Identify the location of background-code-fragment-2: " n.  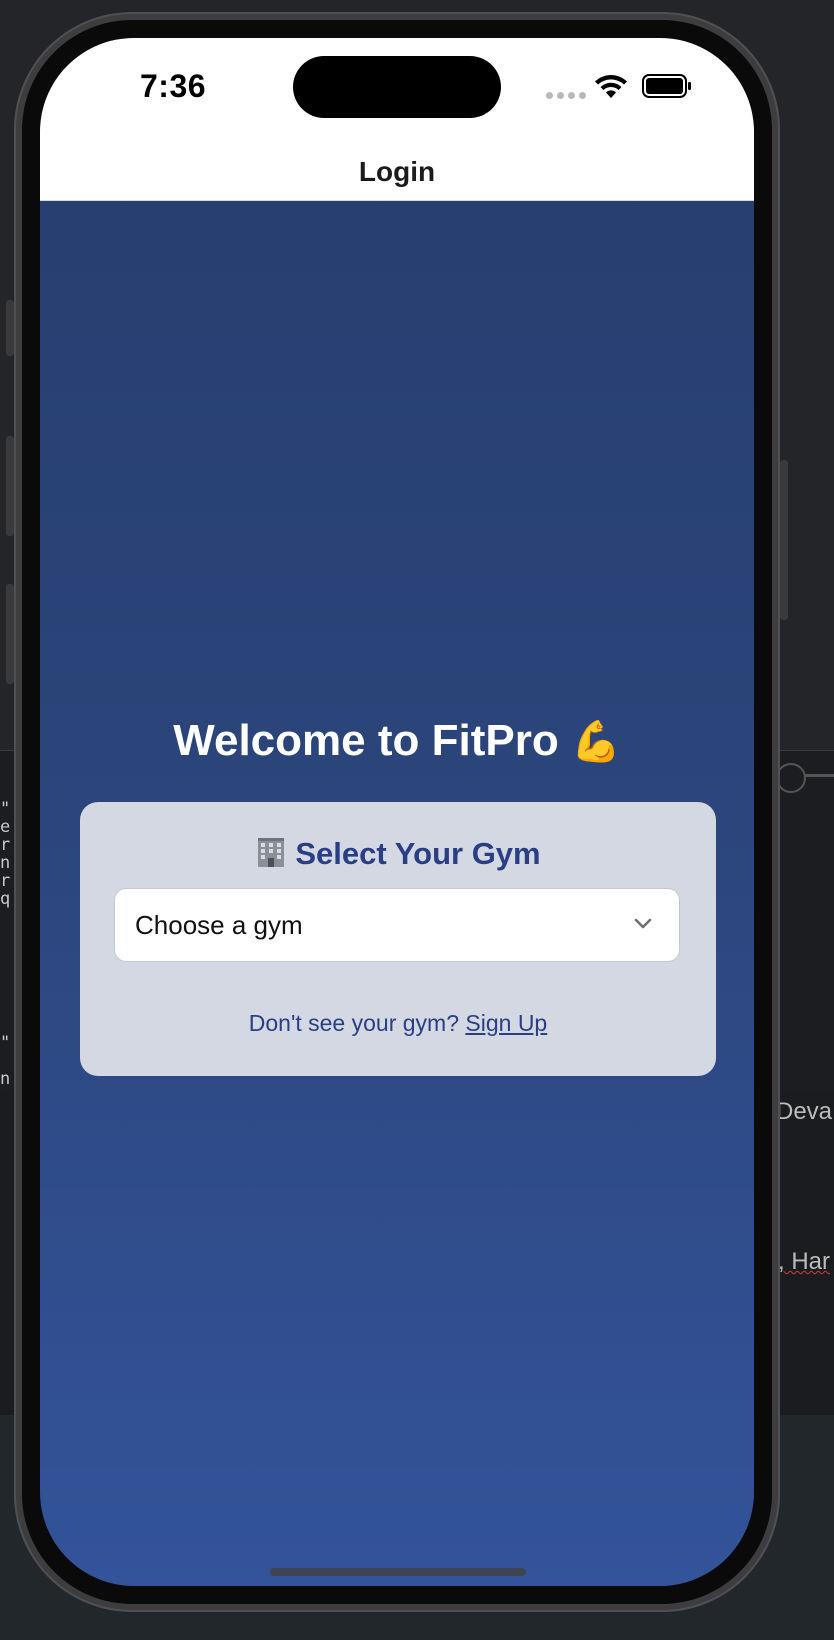
(5, 1061).